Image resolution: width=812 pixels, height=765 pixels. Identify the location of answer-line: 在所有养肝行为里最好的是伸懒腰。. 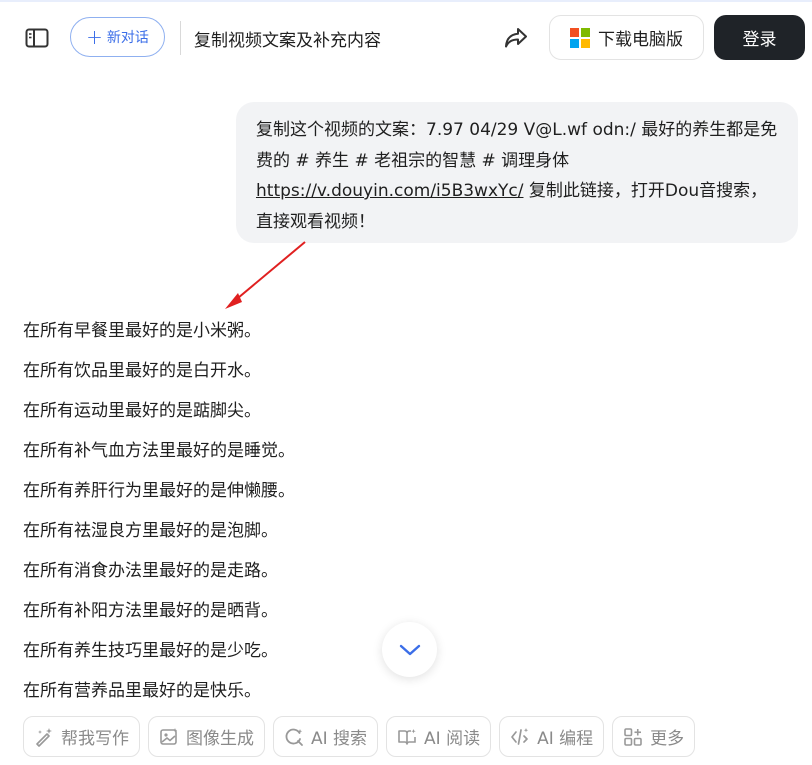
(159, 491).